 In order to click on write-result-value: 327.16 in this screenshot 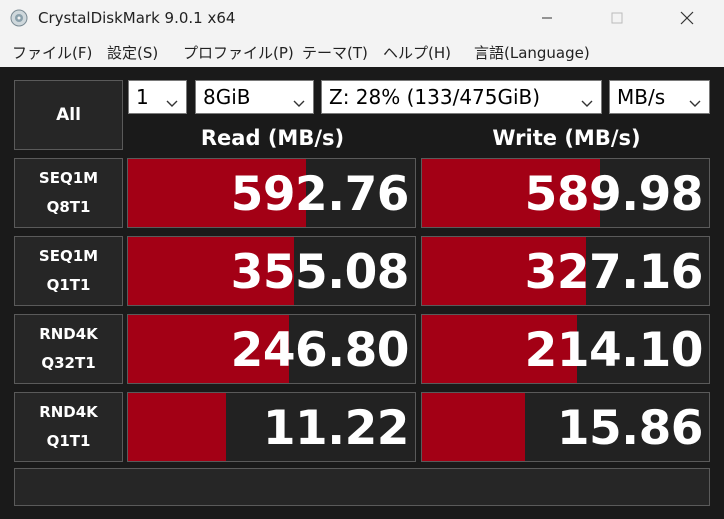, I will do `click(614, 272)`.